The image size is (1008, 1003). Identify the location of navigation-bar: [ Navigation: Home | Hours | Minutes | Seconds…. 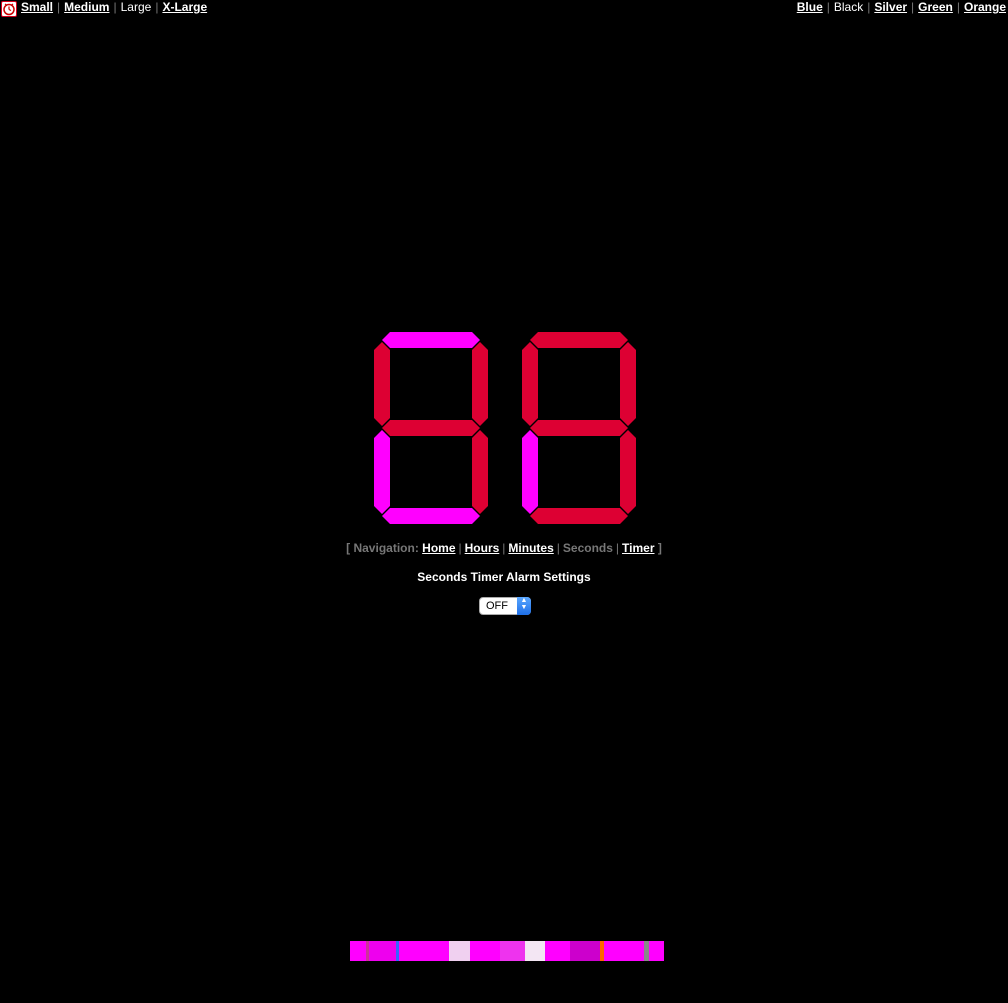
(504, 548).